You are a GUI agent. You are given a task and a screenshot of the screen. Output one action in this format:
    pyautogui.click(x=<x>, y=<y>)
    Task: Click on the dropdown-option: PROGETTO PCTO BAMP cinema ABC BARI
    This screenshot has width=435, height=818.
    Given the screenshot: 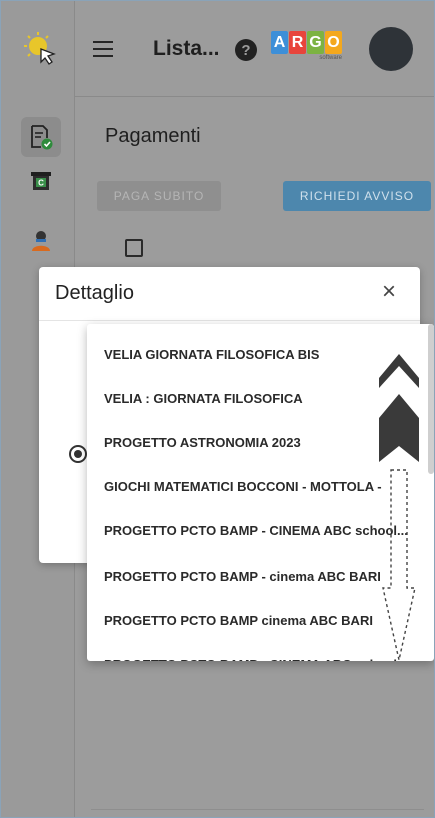 What is the action you would take?
    pyautogui.click(x=259, y=621)
    